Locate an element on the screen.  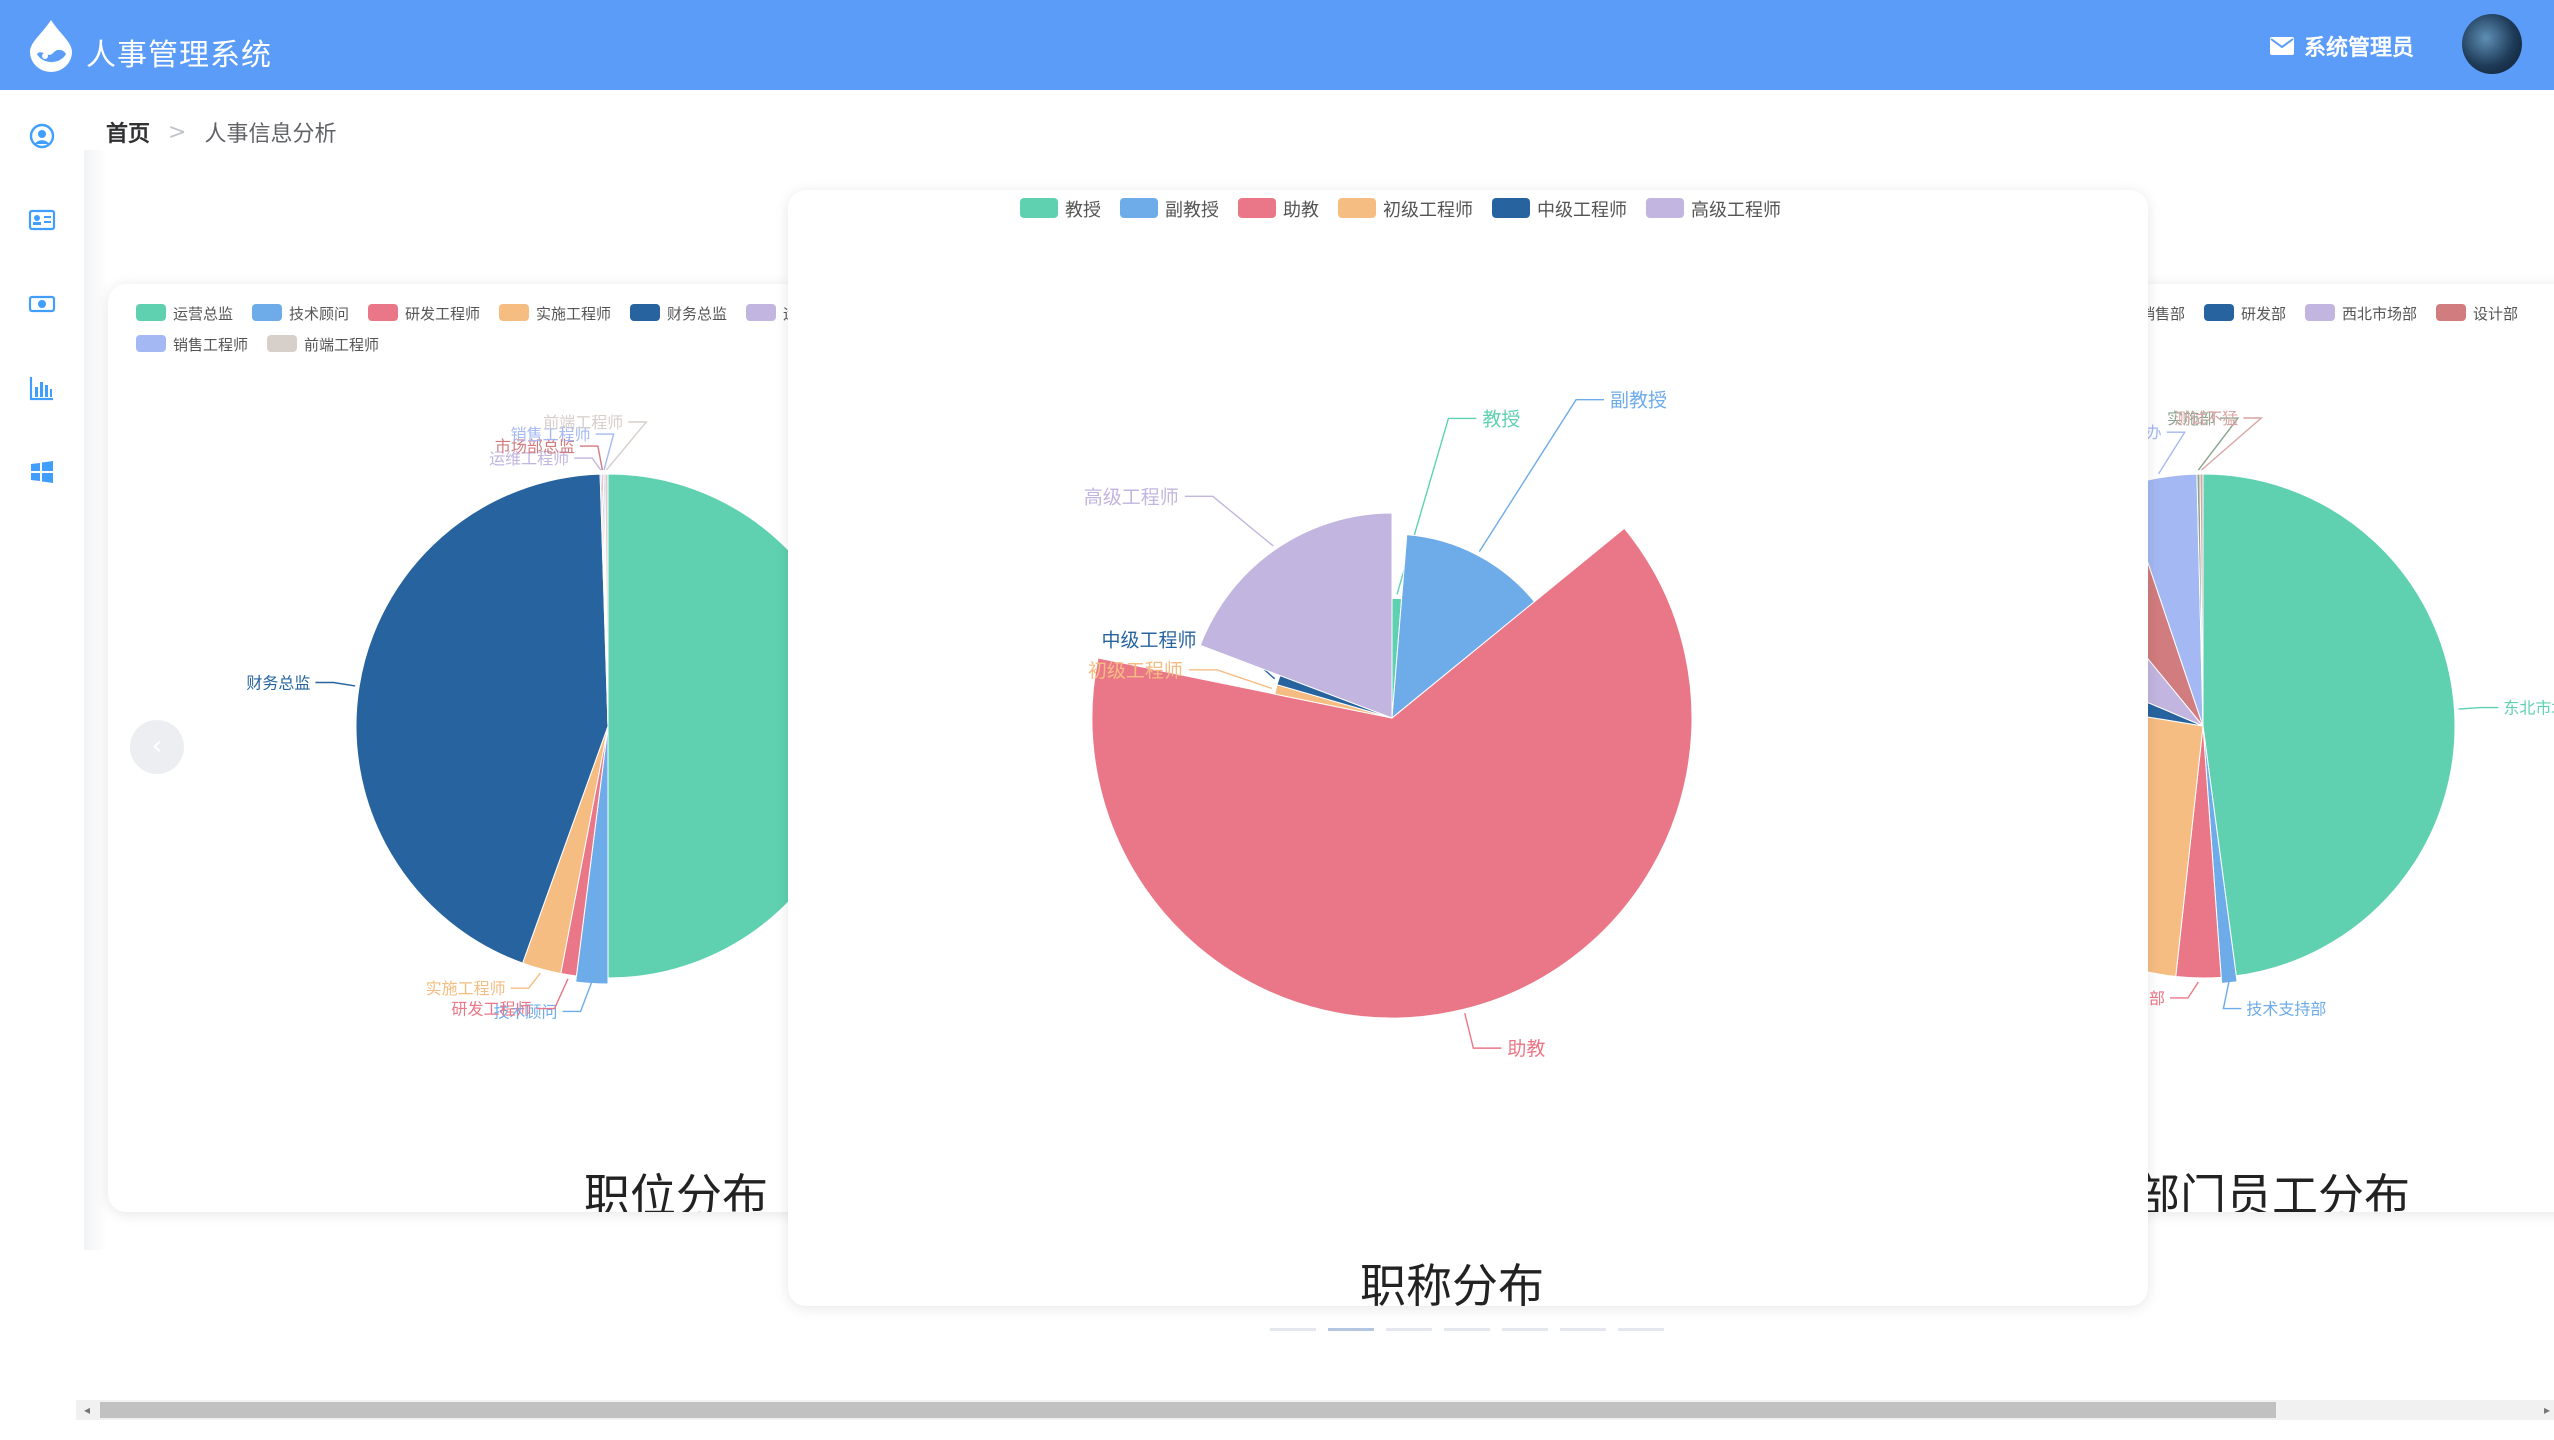
windows-icon is located at coordinates (42, 472).